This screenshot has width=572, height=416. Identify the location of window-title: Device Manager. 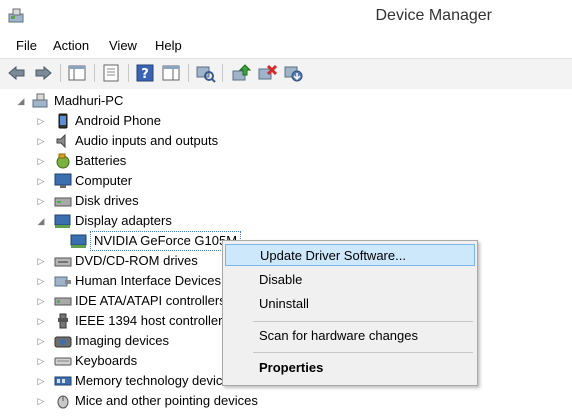
(434, 15).